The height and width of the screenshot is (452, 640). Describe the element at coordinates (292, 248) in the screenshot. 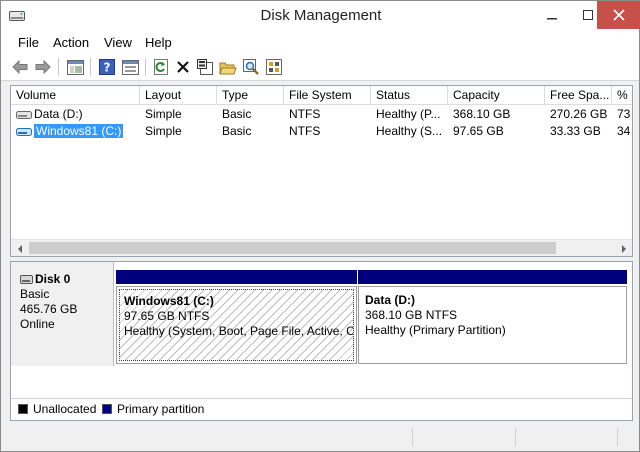

I see `scrollbar-thumb` at that location.